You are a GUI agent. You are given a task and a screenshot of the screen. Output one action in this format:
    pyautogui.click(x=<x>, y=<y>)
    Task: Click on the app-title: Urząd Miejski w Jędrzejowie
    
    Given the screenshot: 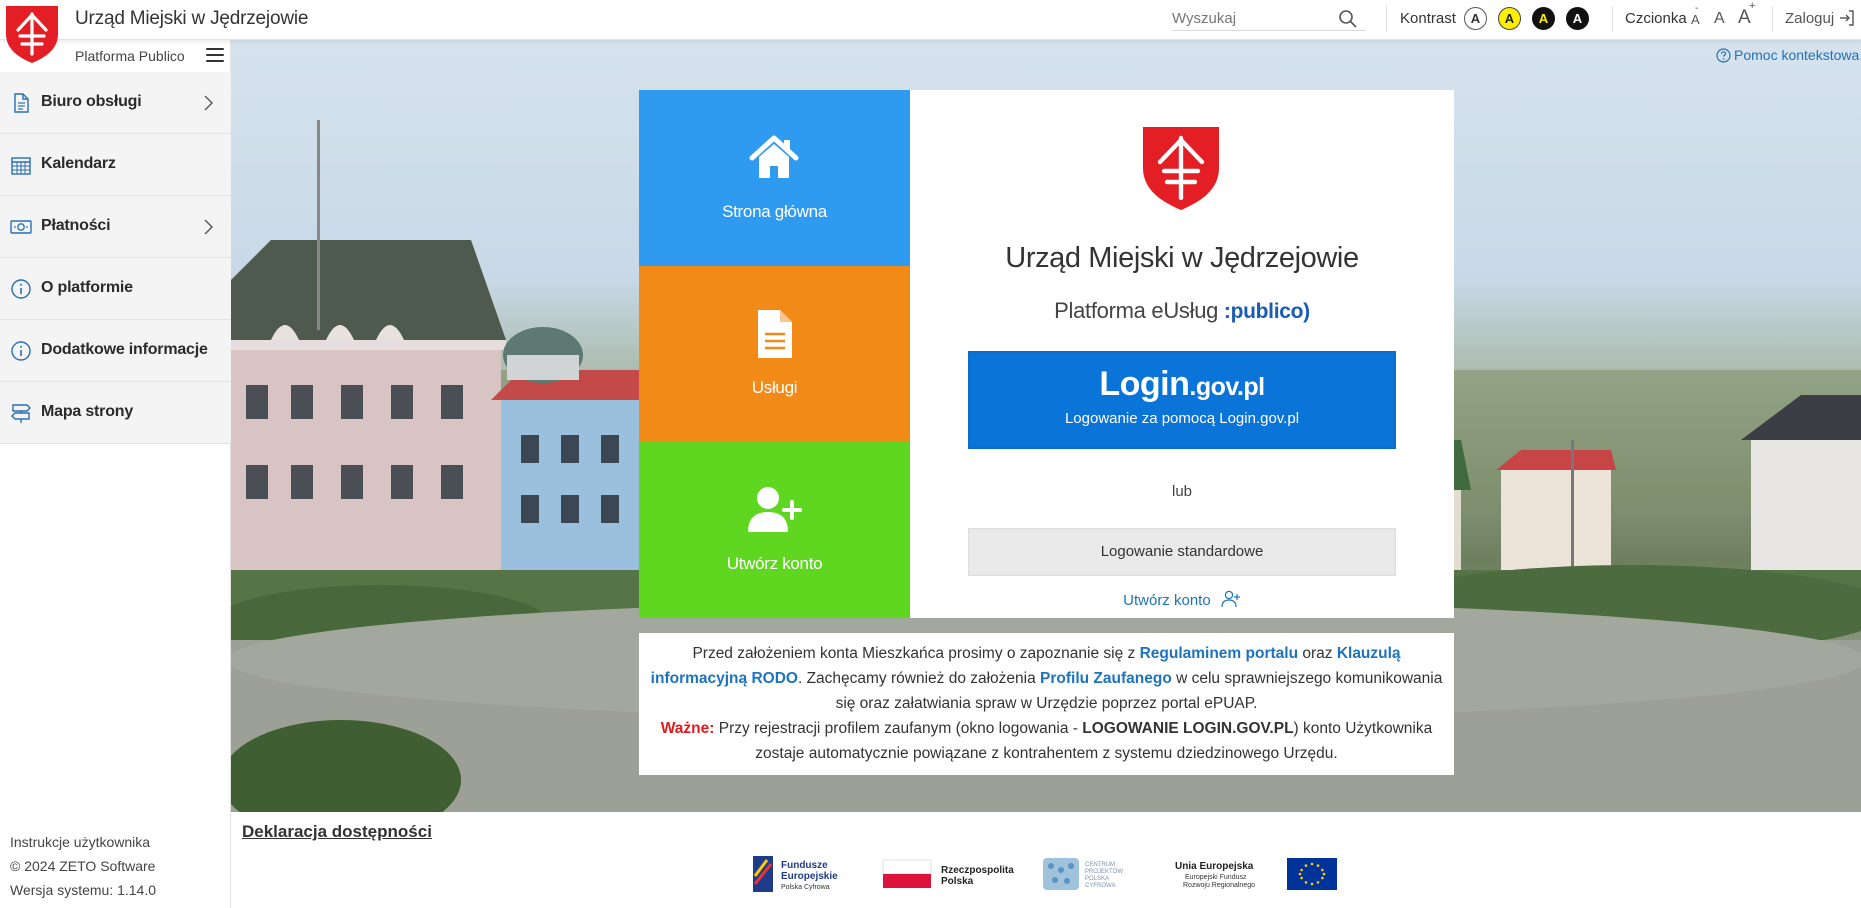 What is the action you would take?
    pyautogui.click(x=192, y=18)
    